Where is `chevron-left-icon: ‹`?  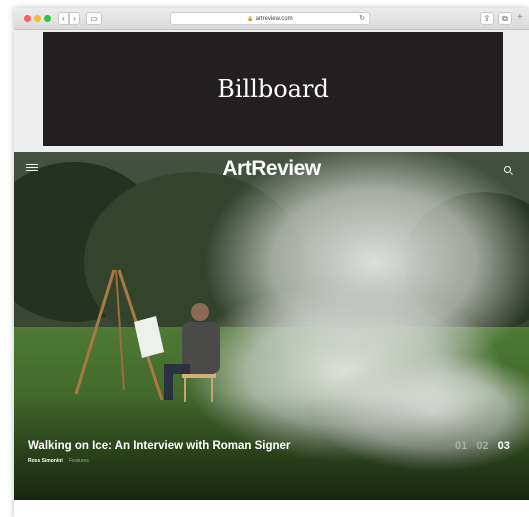
chevron-left-icon: ‹ is located at coordinates (63, 18).